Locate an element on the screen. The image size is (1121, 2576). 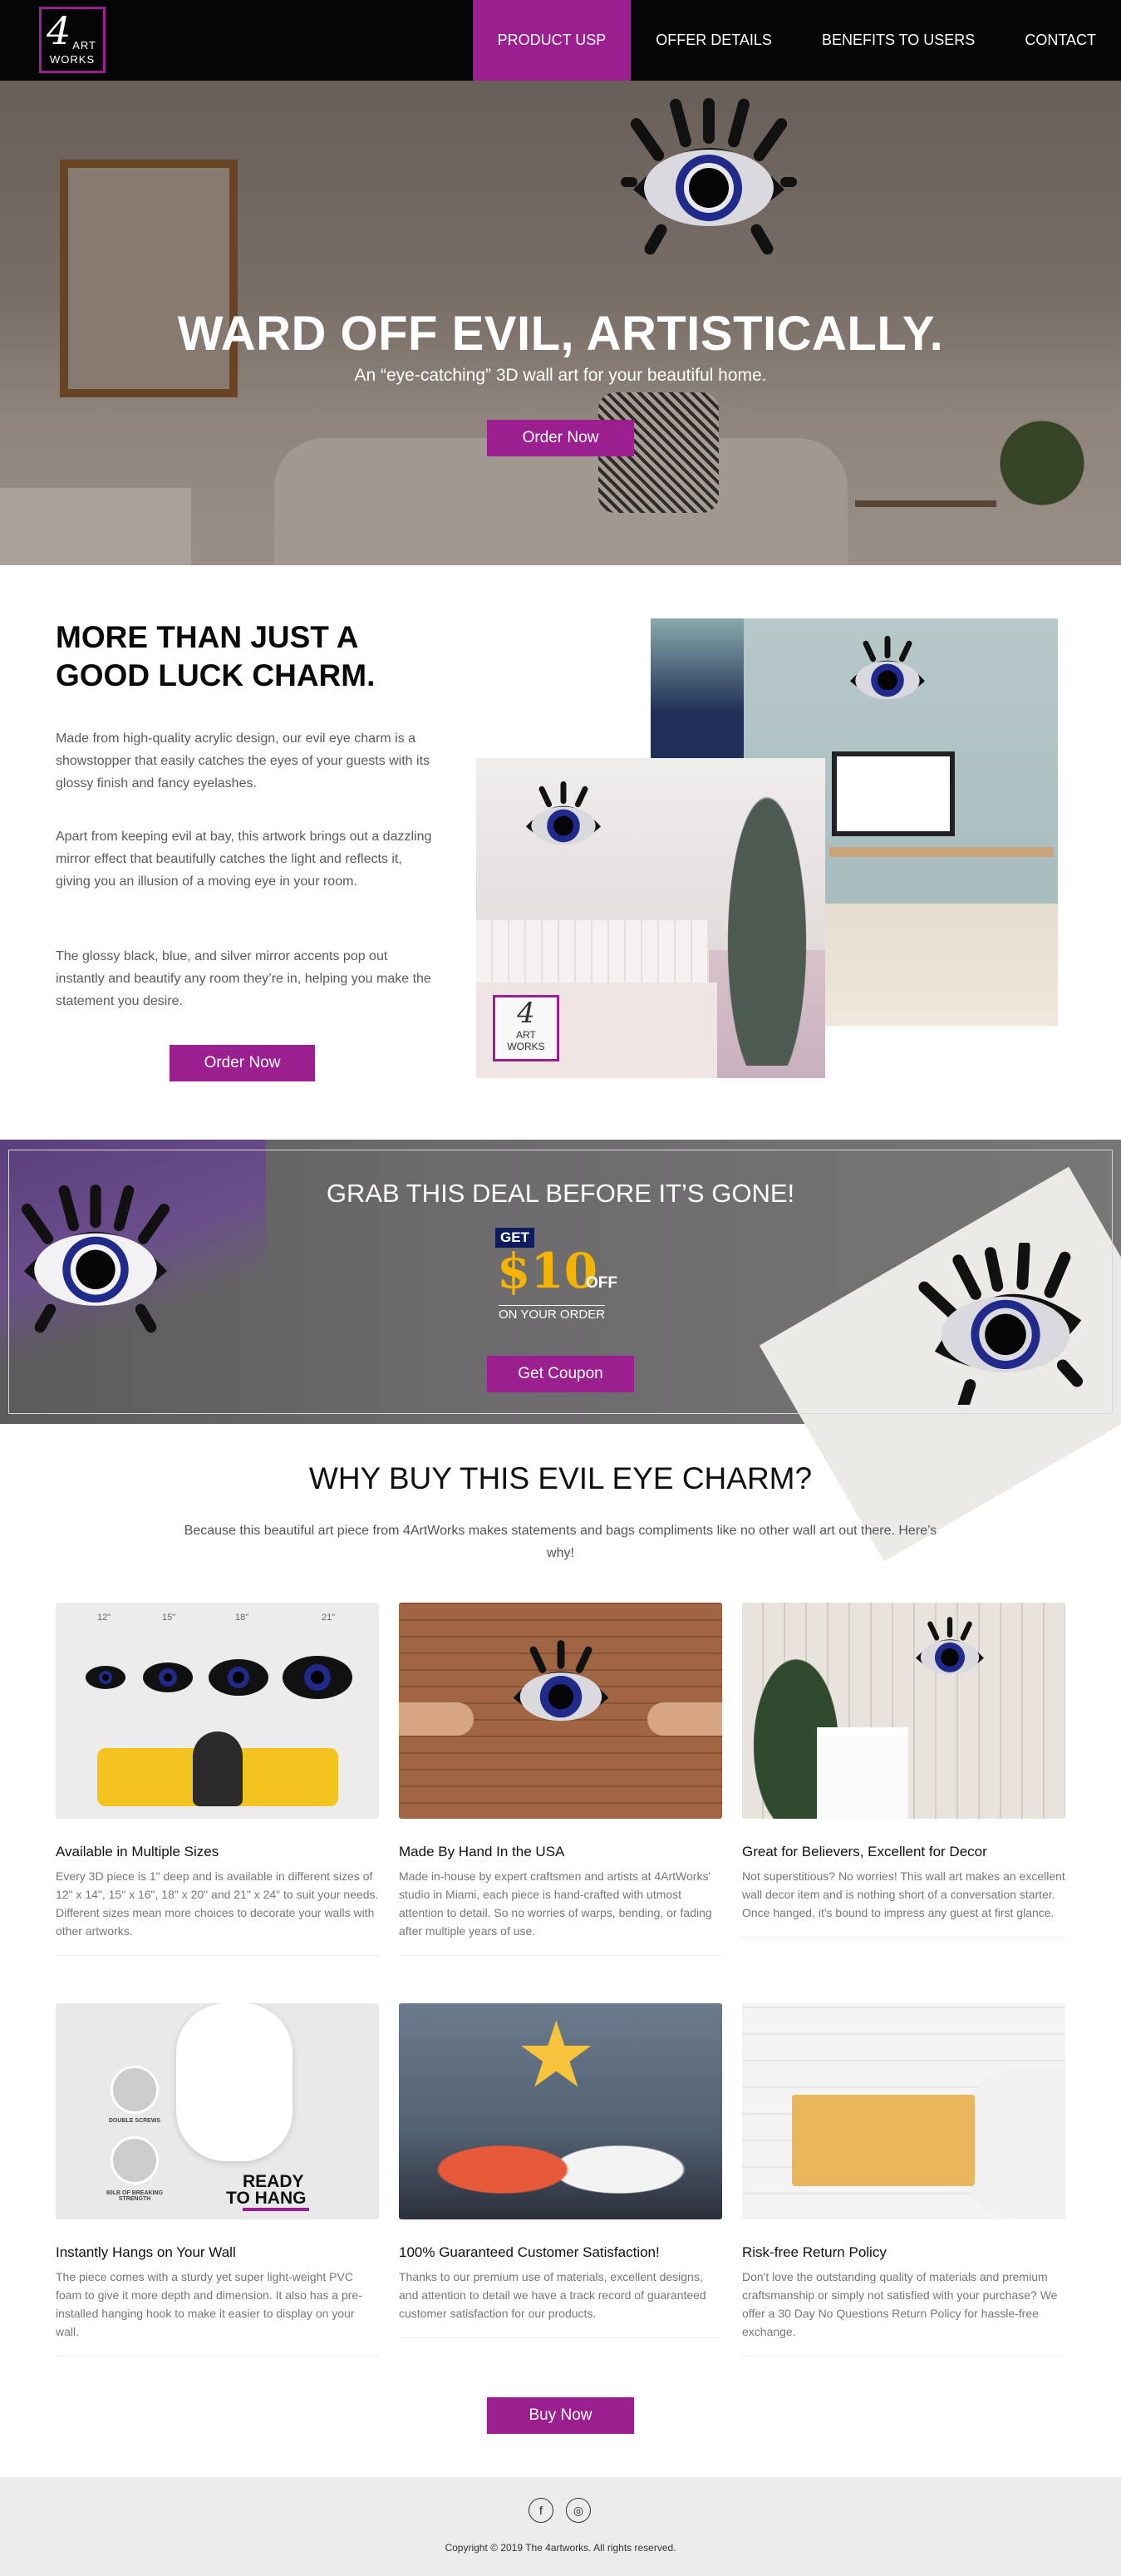
package-box-image is located at coordinates (883, 2140).